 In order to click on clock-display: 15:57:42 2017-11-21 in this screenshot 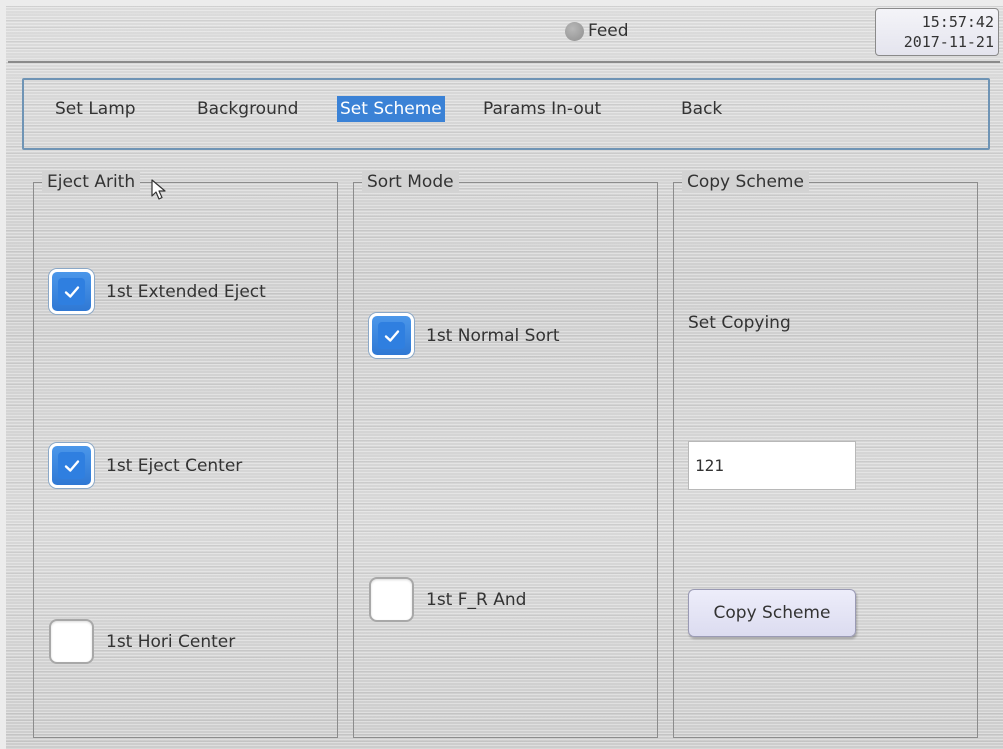, I will do `click(937, 32)`.